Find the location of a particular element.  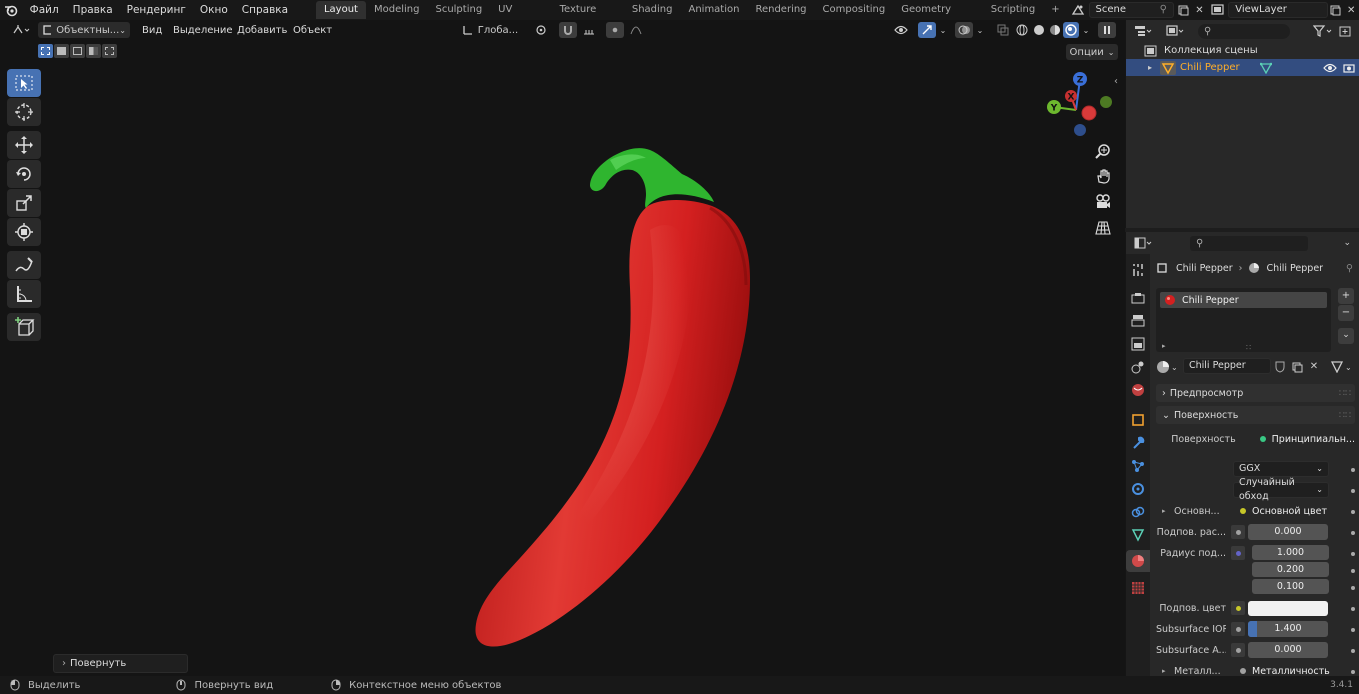

proportional-editing-toggle is located at coordinates (615, 30).